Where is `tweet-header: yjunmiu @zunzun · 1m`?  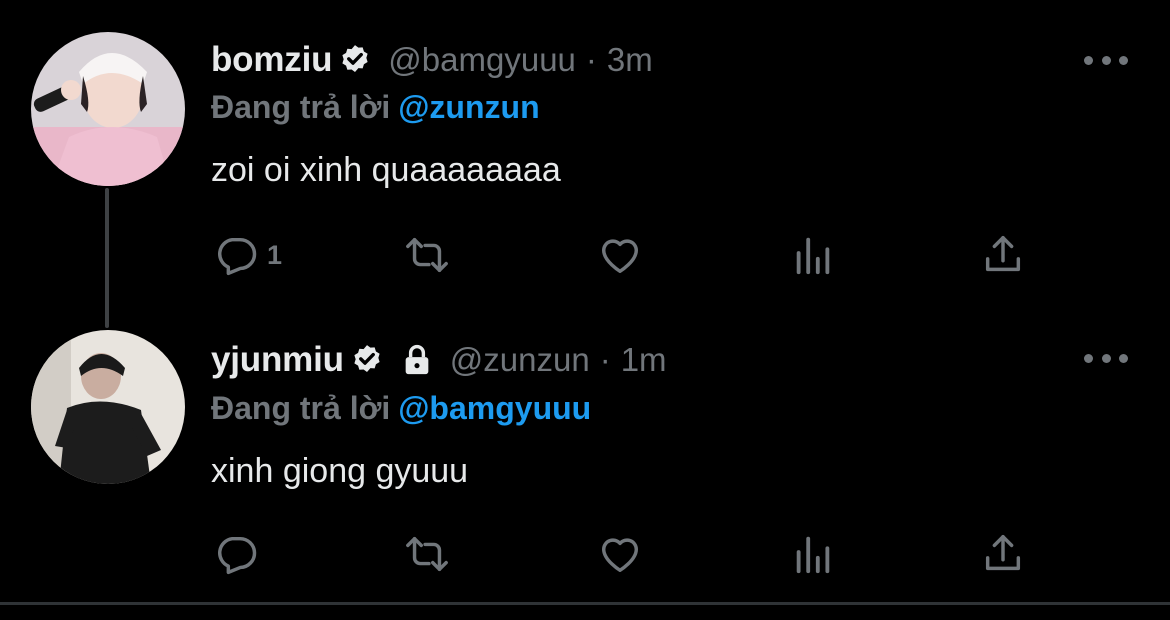 tweet-header: yjunmiu @zunzun · 1m is located at coordinates (439, 360).